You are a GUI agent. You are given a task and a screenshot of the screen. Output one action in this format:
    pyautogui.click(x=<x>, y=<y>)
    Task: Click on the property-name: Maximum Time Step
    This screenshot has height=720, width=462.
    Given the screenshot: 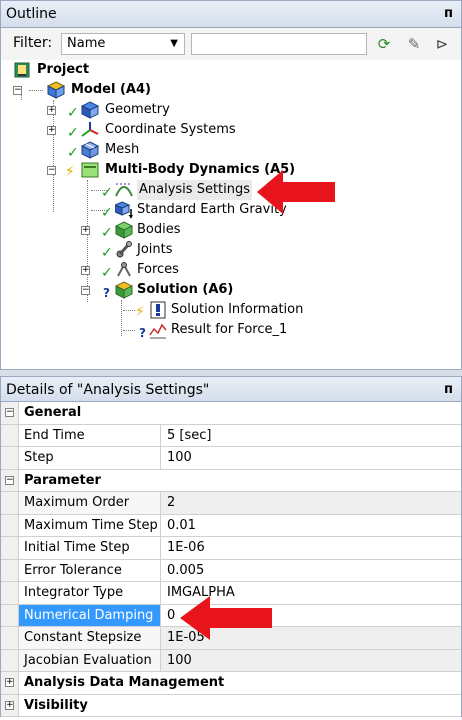 What is the action you would take?
    pyautogui.click(x=90, y=525)
    